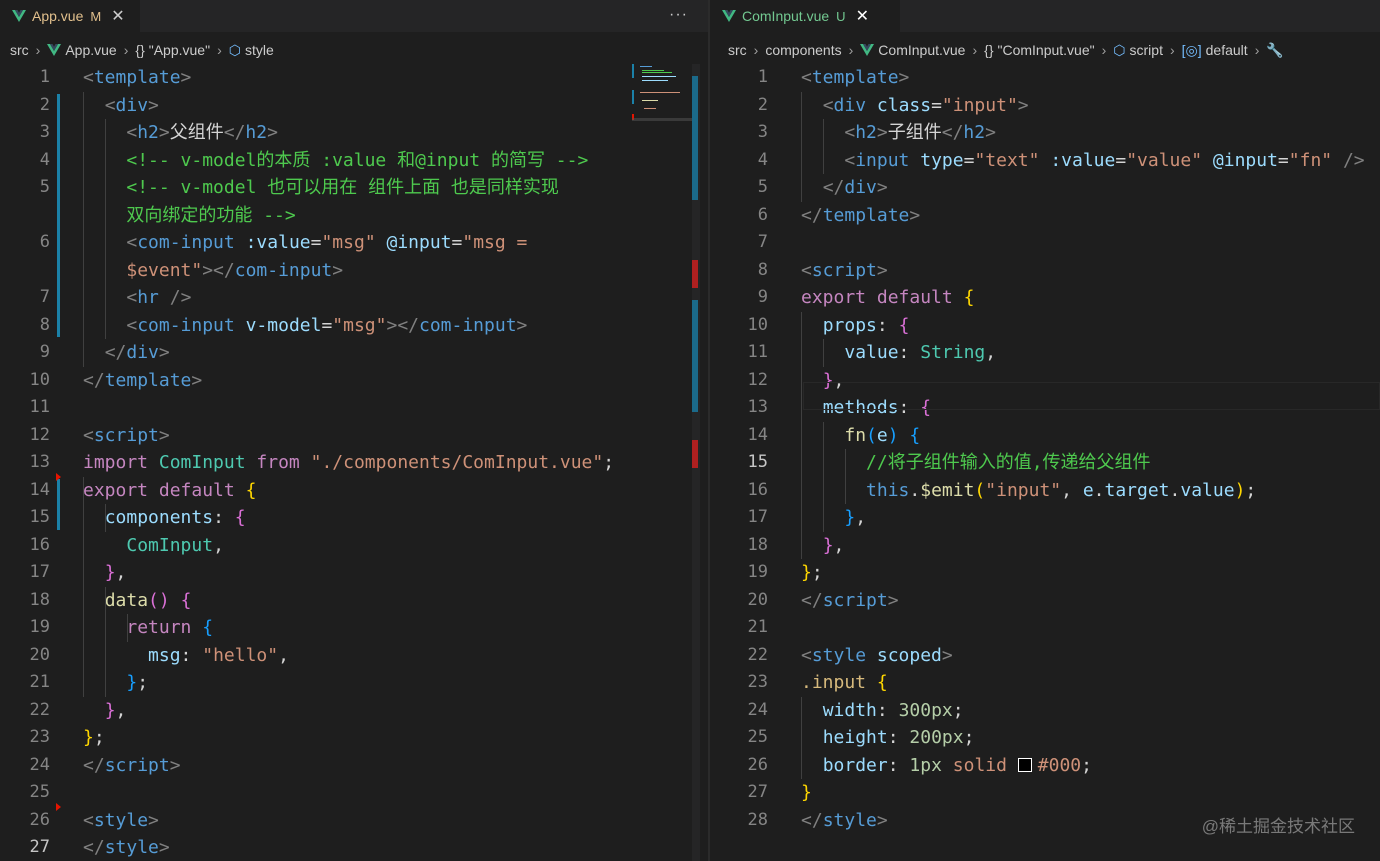 The width and height of the screenshot is (1380, 861). I want to click on code-line: 15 //将子组件输入的值,传递给父组件, so click(1045, 463).